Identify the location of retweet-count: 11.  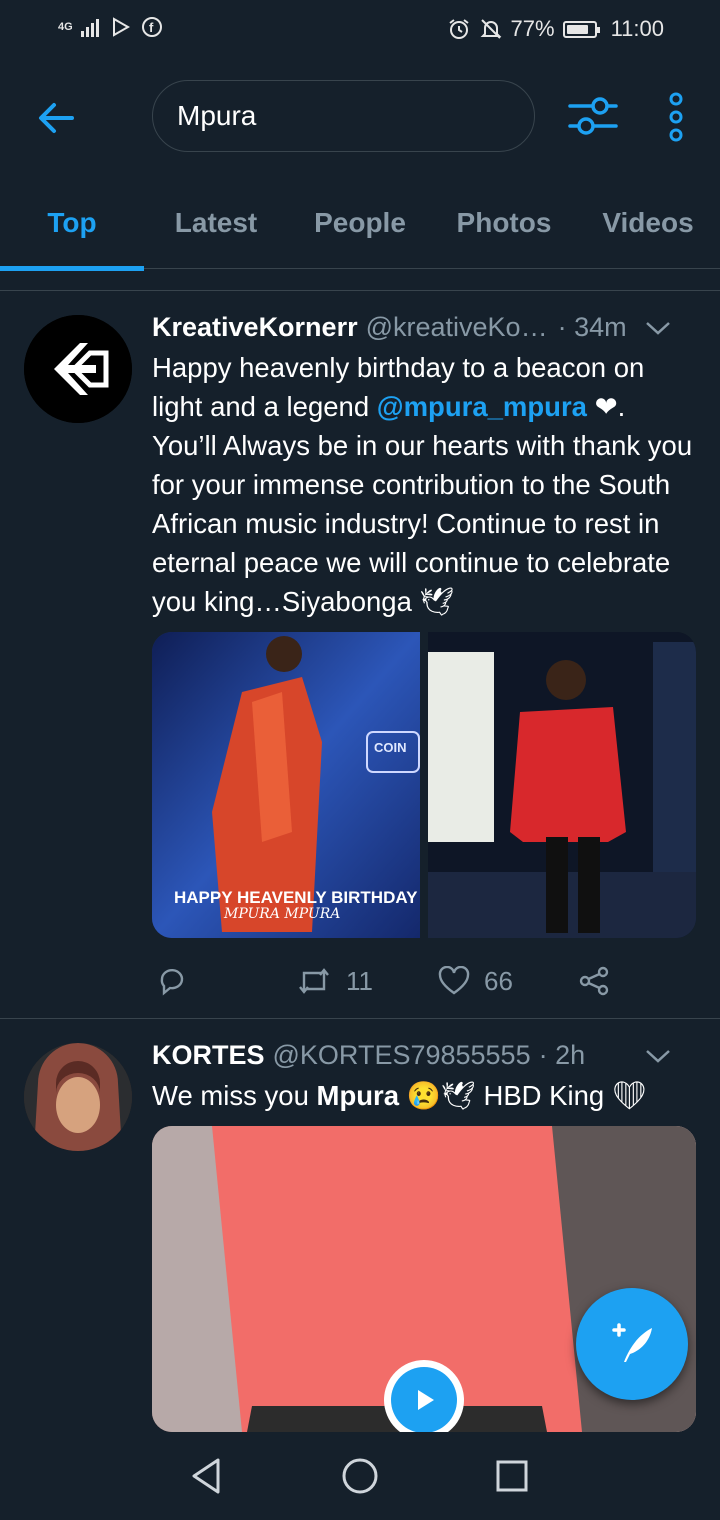
(359, 980).